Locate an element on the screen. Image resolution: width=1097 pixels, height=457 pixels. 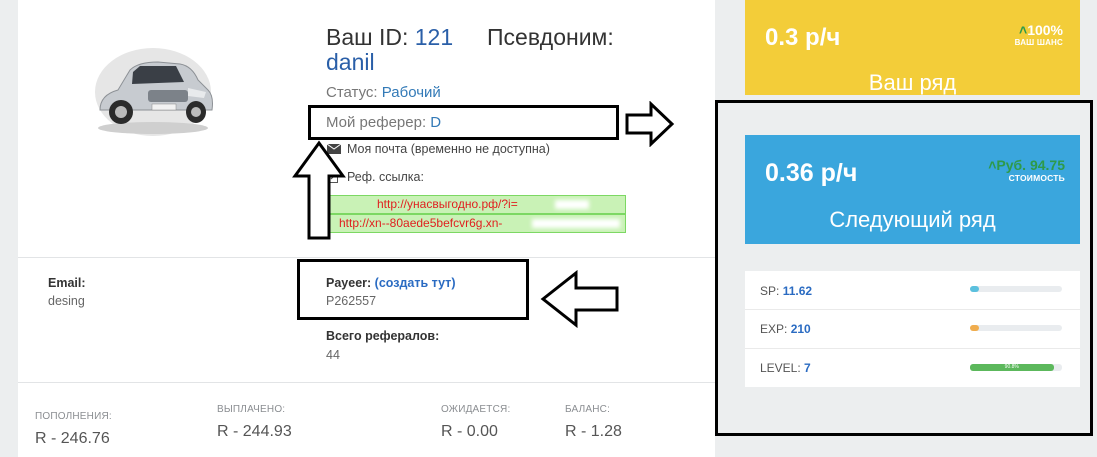
status-value: Рабочий is located at coordinates (411, 92).